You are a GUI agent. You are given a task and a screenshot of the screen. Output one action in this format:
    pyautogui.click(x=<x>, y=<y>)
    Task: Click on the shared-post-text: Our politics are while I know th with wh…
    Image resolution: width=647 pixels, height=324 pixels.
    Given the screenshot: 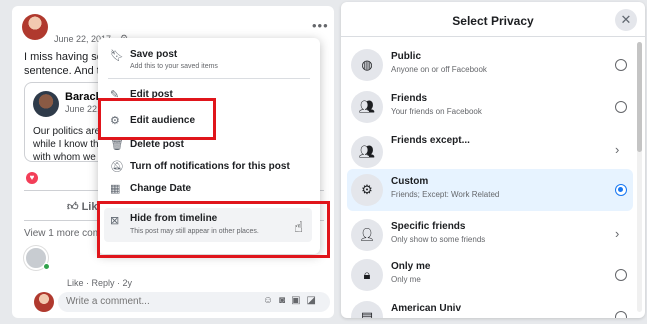 What is the action you would take?
    pyautogui.click(x=68, y=144)
    